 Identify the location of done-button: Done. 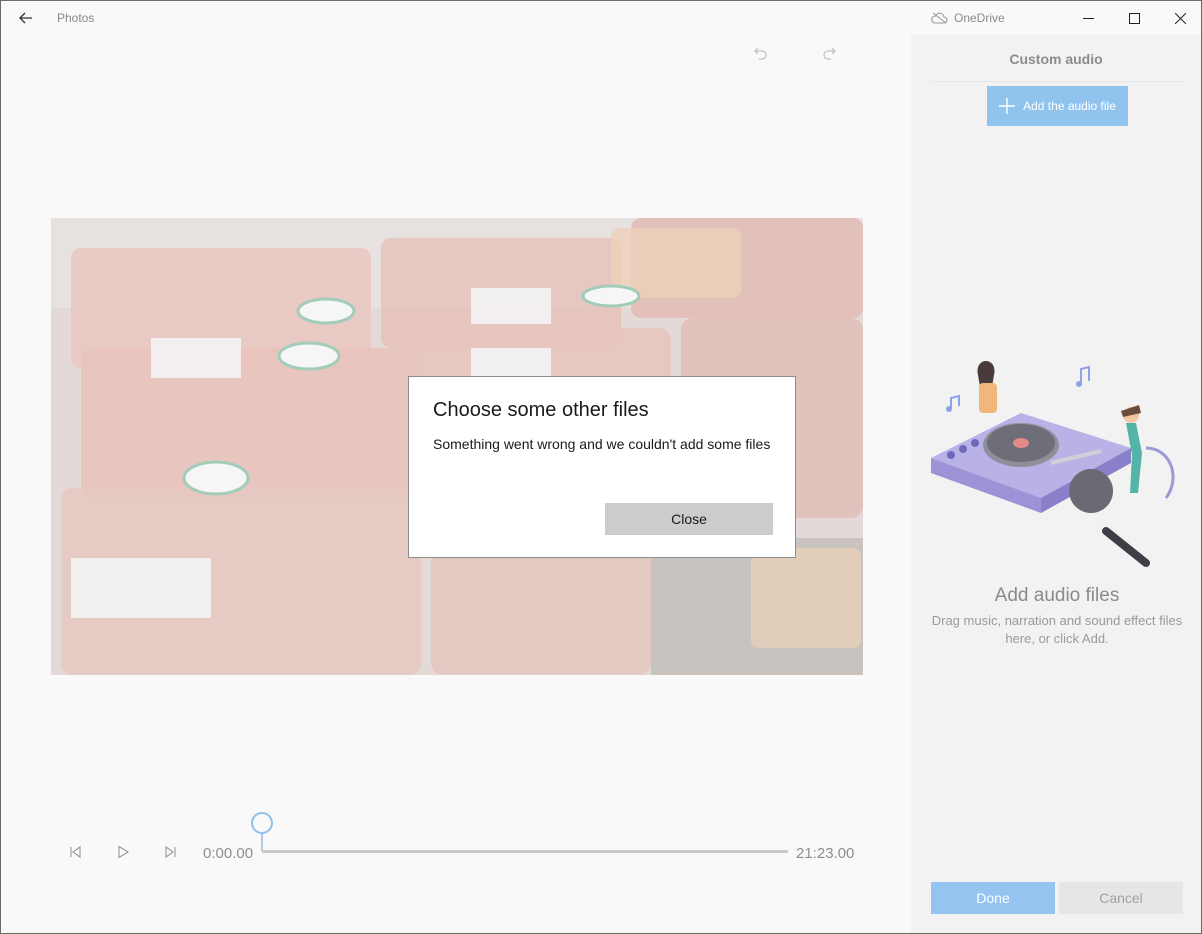
(993, 898).